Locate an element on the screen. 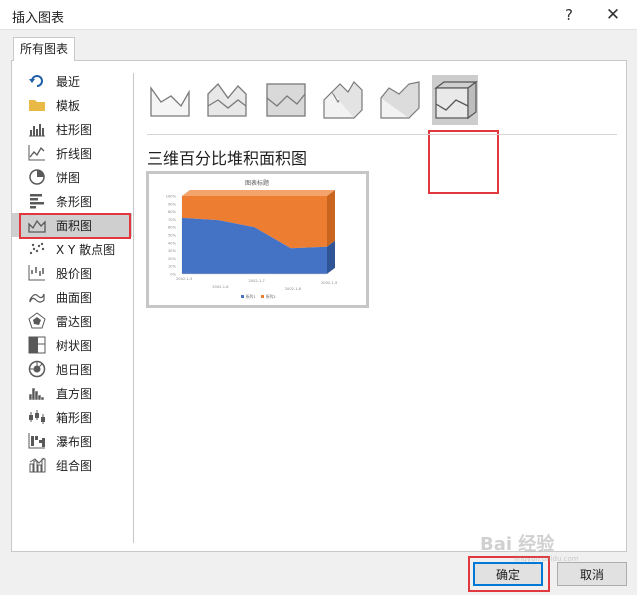 This screenshot has height=595, width=637. sidebar-item: 雷达图 is located at coordinates (72, 321).